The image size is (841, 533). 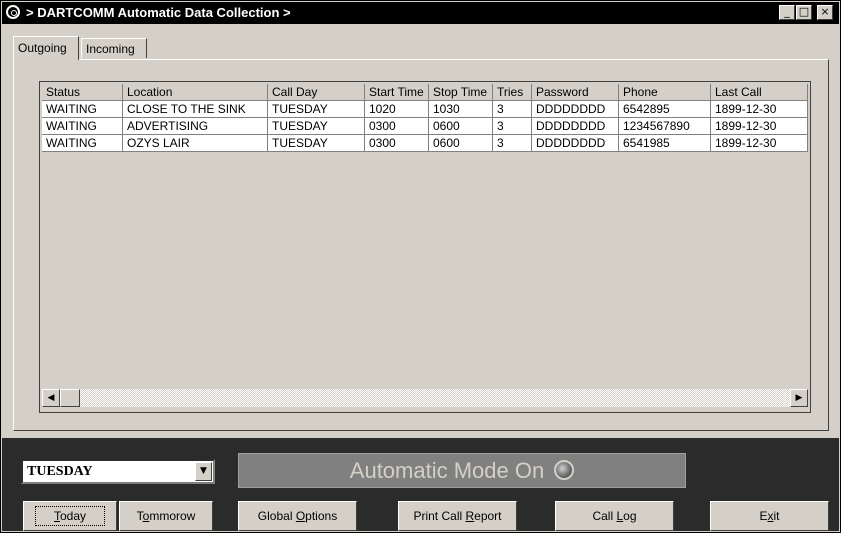 I want to click on cell-start-time: 1020, so click(x=397, y=109).